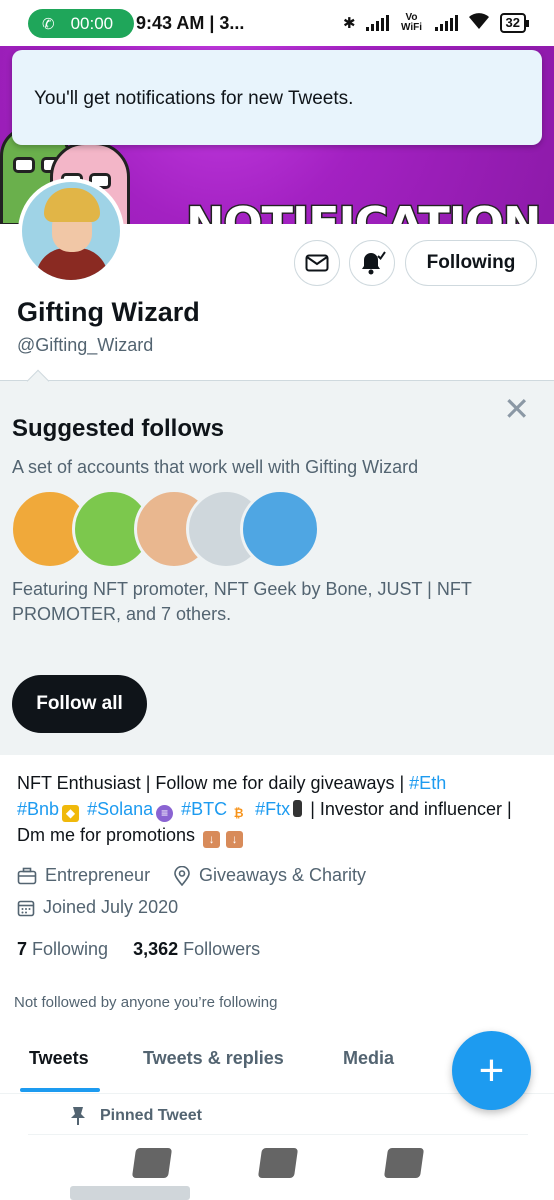 The height and width of the screenshot is (1200, 554). I want to click on pinned-tweet-label: Pinned Tweet, so click(136, 1116).